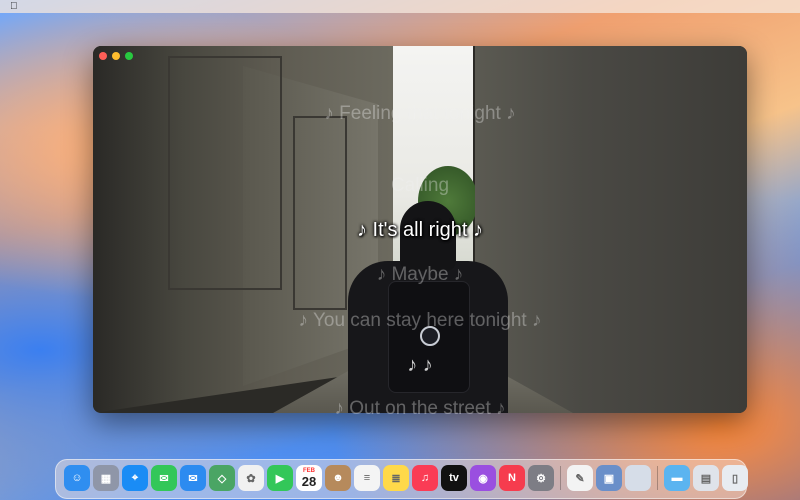  What do you see at coordinates (420, 408) in the screenshot?
I see `lyric-line: ♪ Out on the street ♪` at bounding box center [420, 408].